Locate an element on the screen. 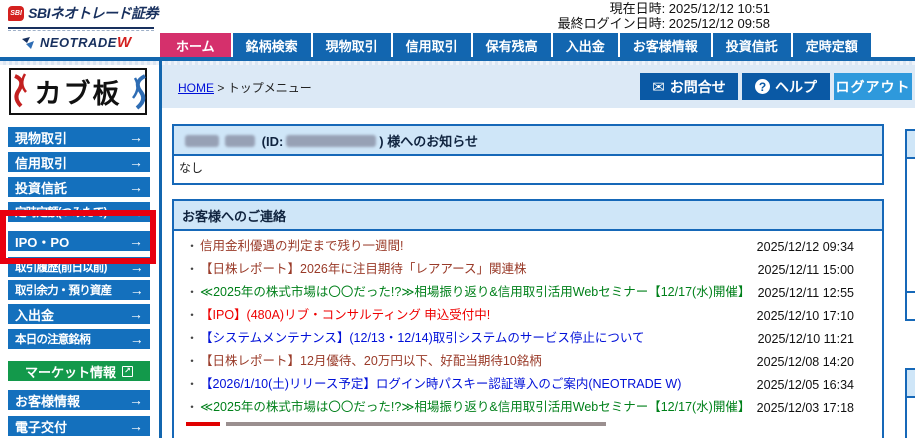 The image size is (915, 438). brand-divider is located at coordinates (81, 29).